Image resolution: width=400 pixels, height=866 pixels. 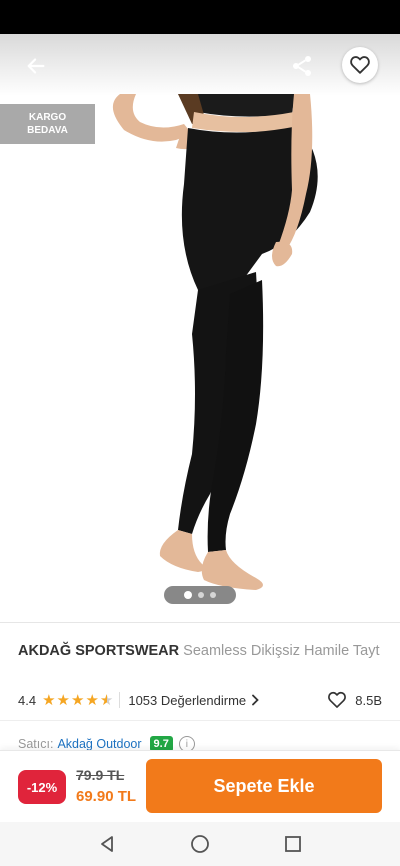 I want to click on add-to-cart-button: Sepete Ekle, so click(x=264, y=786).